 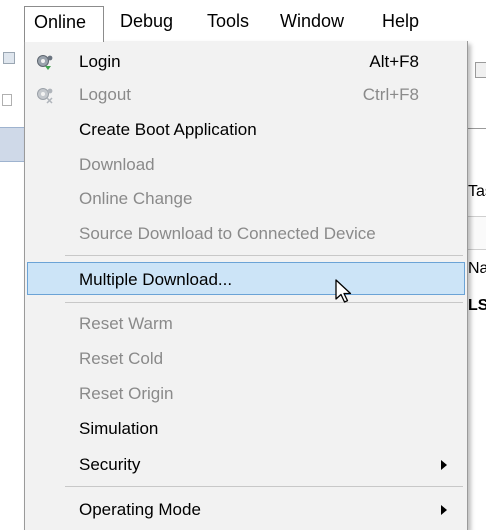 I want to click on mouse-pointer-icon, so click(x=343, y=291).